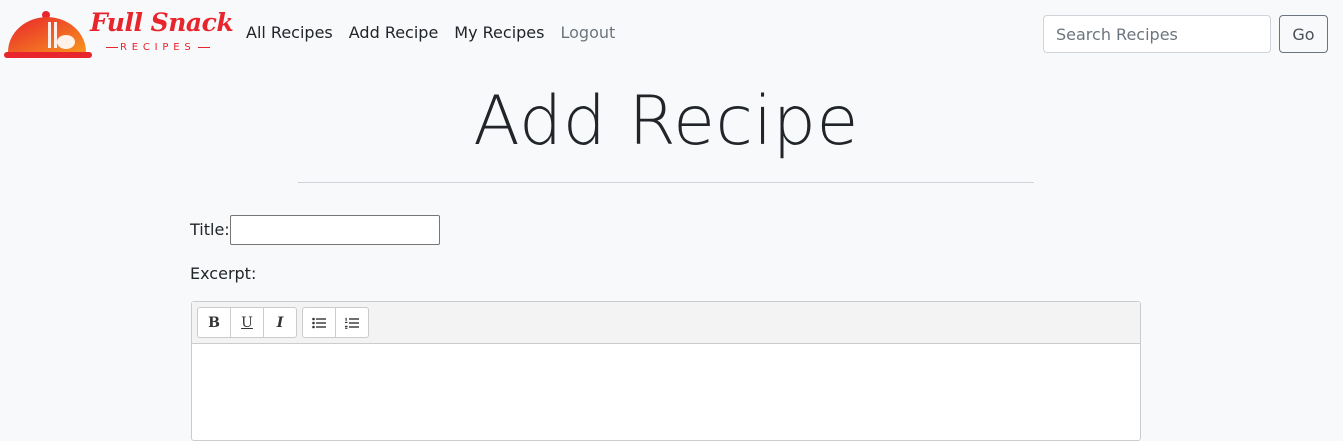 Image resolution: width=1343 pixels, height=441 pixels. Describe the element at coordinates (214, 322) in the screenshot. I see `bold-button: B` at that location.